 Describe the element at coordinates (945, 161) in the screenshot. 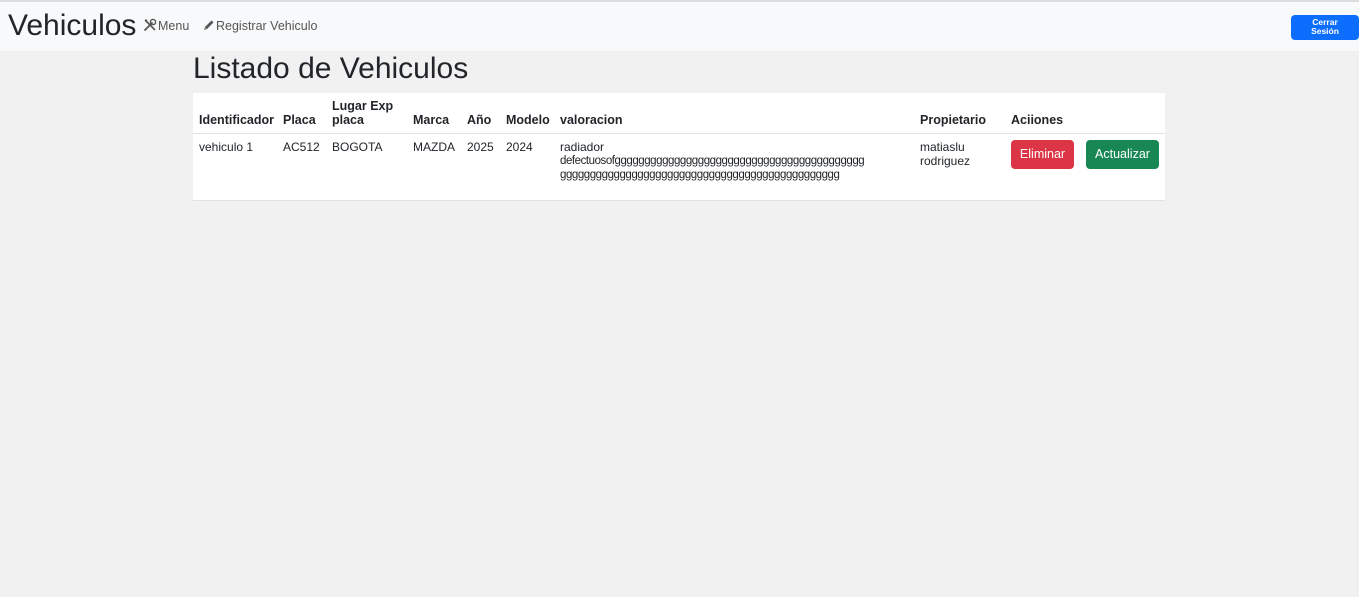

I see `cell-propietario-line2: rodriguez` at that location.